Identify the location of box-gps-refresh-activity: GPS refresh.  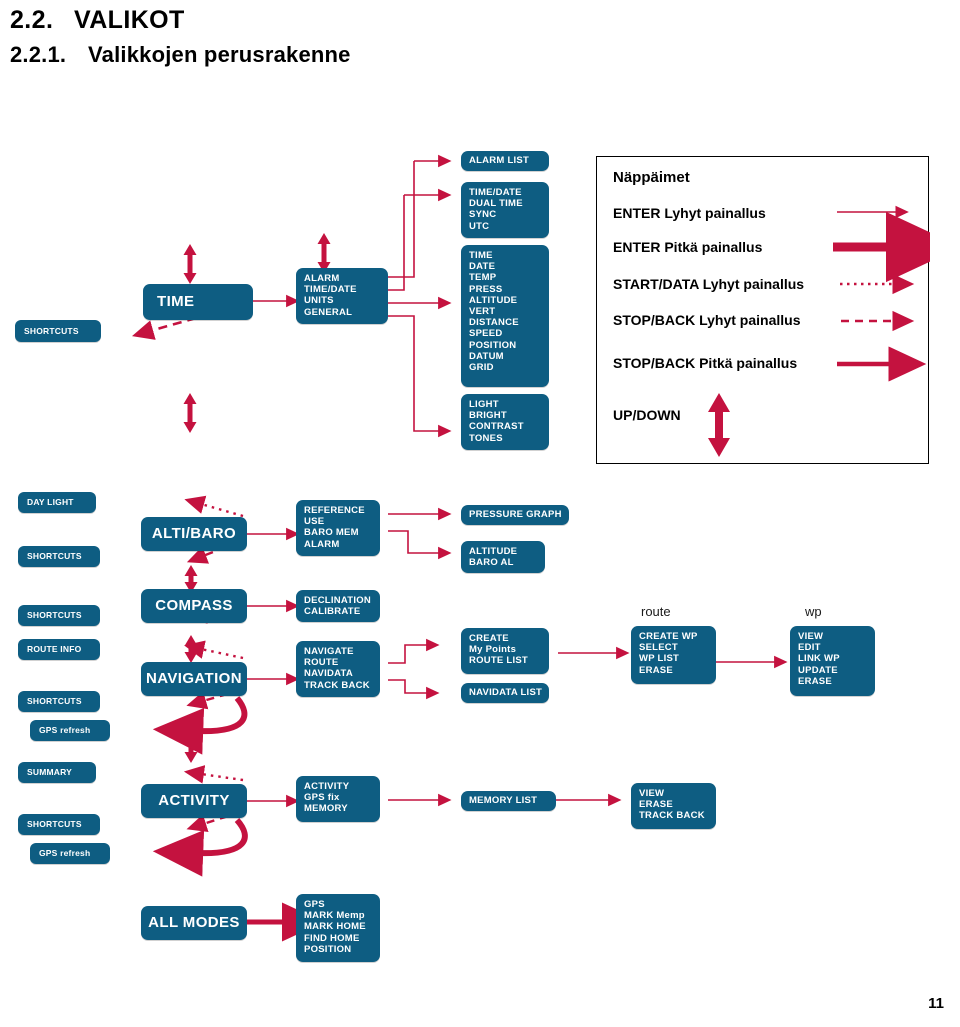
(70, 853).